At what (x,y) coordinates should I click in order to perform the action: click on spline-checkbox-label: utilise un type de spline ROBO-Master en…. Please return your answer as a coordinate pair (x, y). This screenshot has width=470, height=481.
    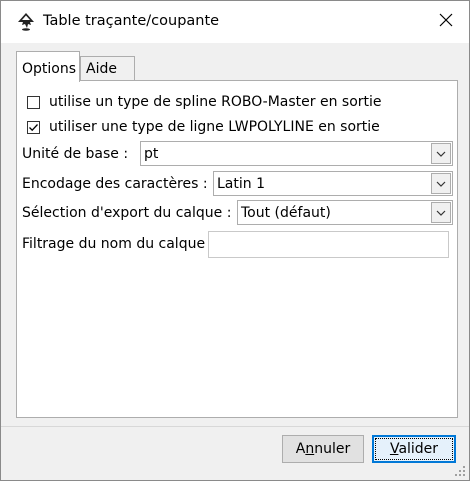
    Looking at the image, I should click on (215, 102).